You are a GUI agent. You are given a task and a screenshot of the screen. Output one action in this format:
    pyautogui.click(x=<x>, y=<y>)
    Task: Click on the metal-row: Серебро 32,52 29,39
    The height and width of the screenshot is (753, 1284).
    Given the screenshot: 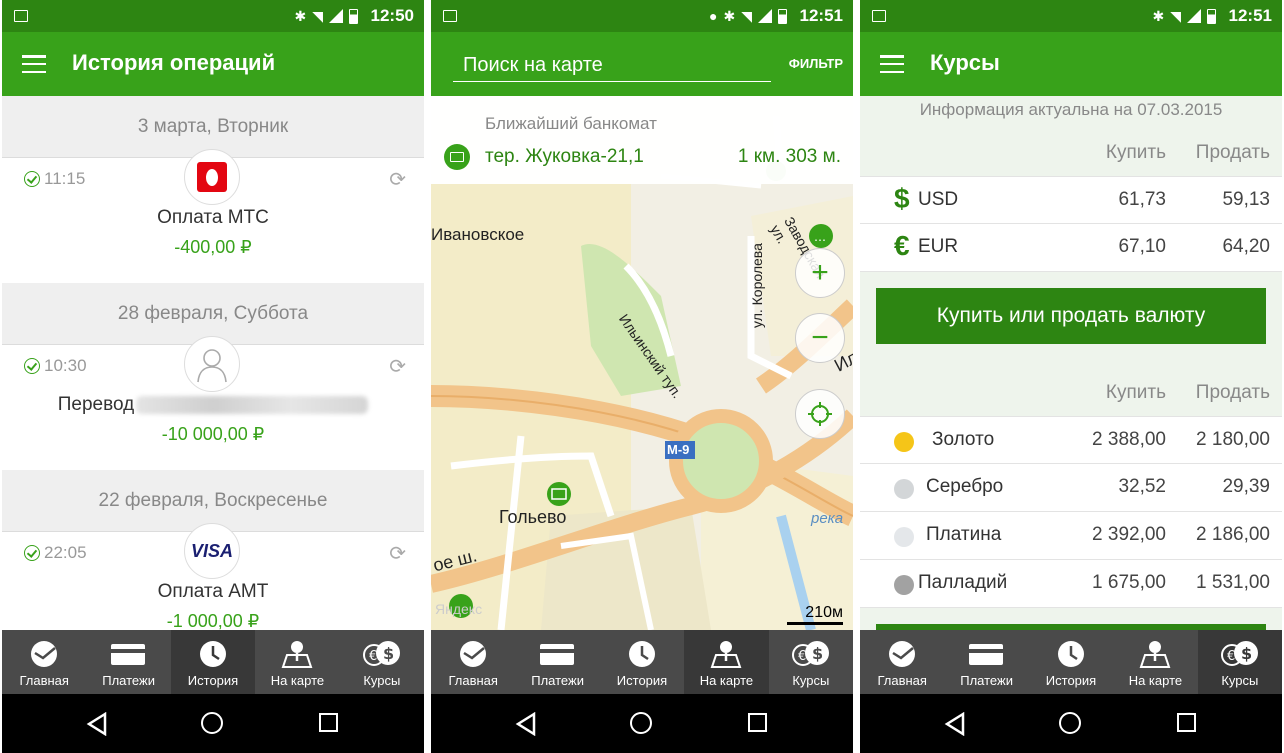 What is the action you would take?
    pyautogui.click(x=1071, y=488)
    